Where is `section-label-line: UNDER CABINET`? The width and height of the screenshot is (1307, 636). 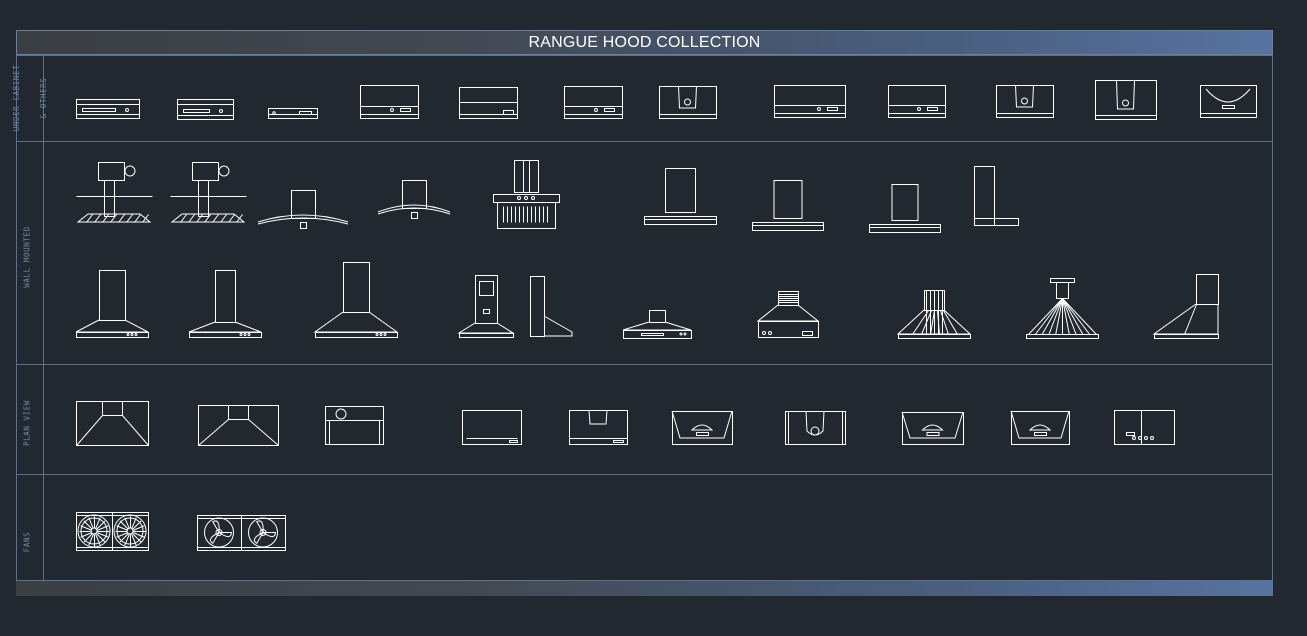
section-label-line: UNDER CABINET is located at coordinates (16, 98).